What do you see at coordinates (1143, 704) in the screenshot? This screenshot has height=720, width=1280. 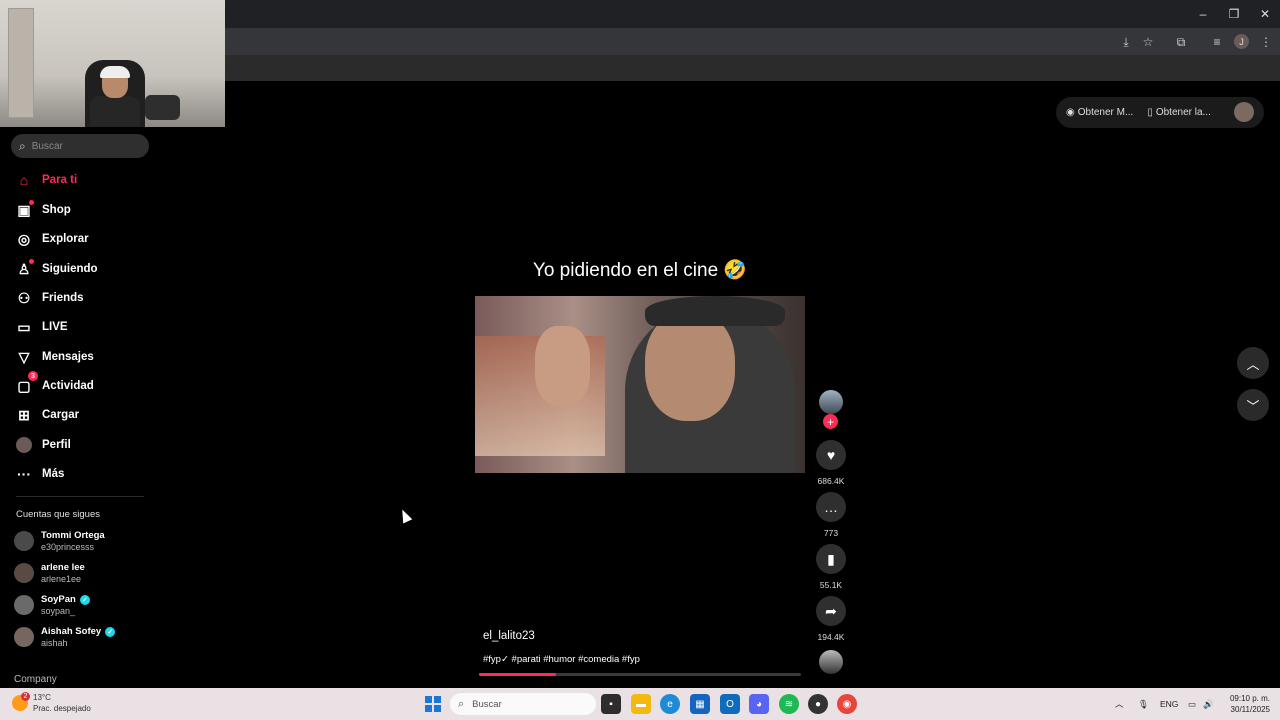 I see `microphone-icon: 🎙` at bounding box center [1143, 704].